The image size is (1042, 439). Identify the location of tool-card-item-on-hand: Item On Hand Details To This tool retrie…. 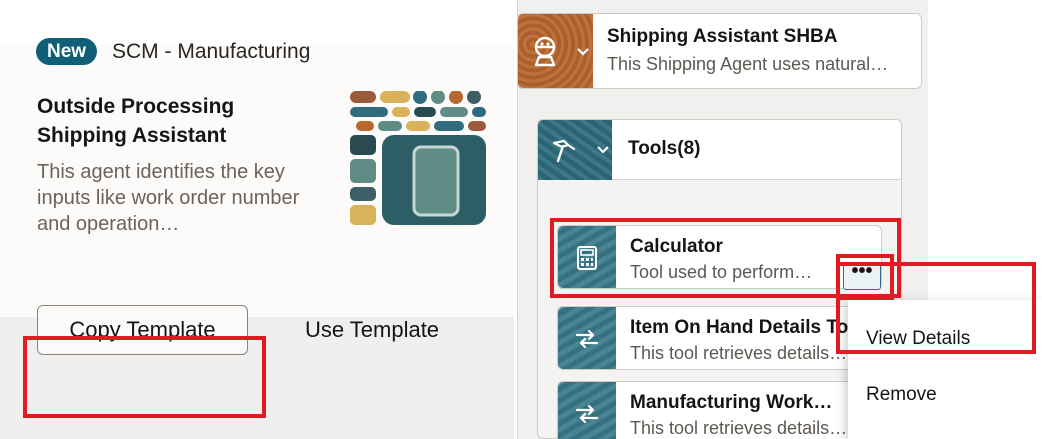
(719, 338).